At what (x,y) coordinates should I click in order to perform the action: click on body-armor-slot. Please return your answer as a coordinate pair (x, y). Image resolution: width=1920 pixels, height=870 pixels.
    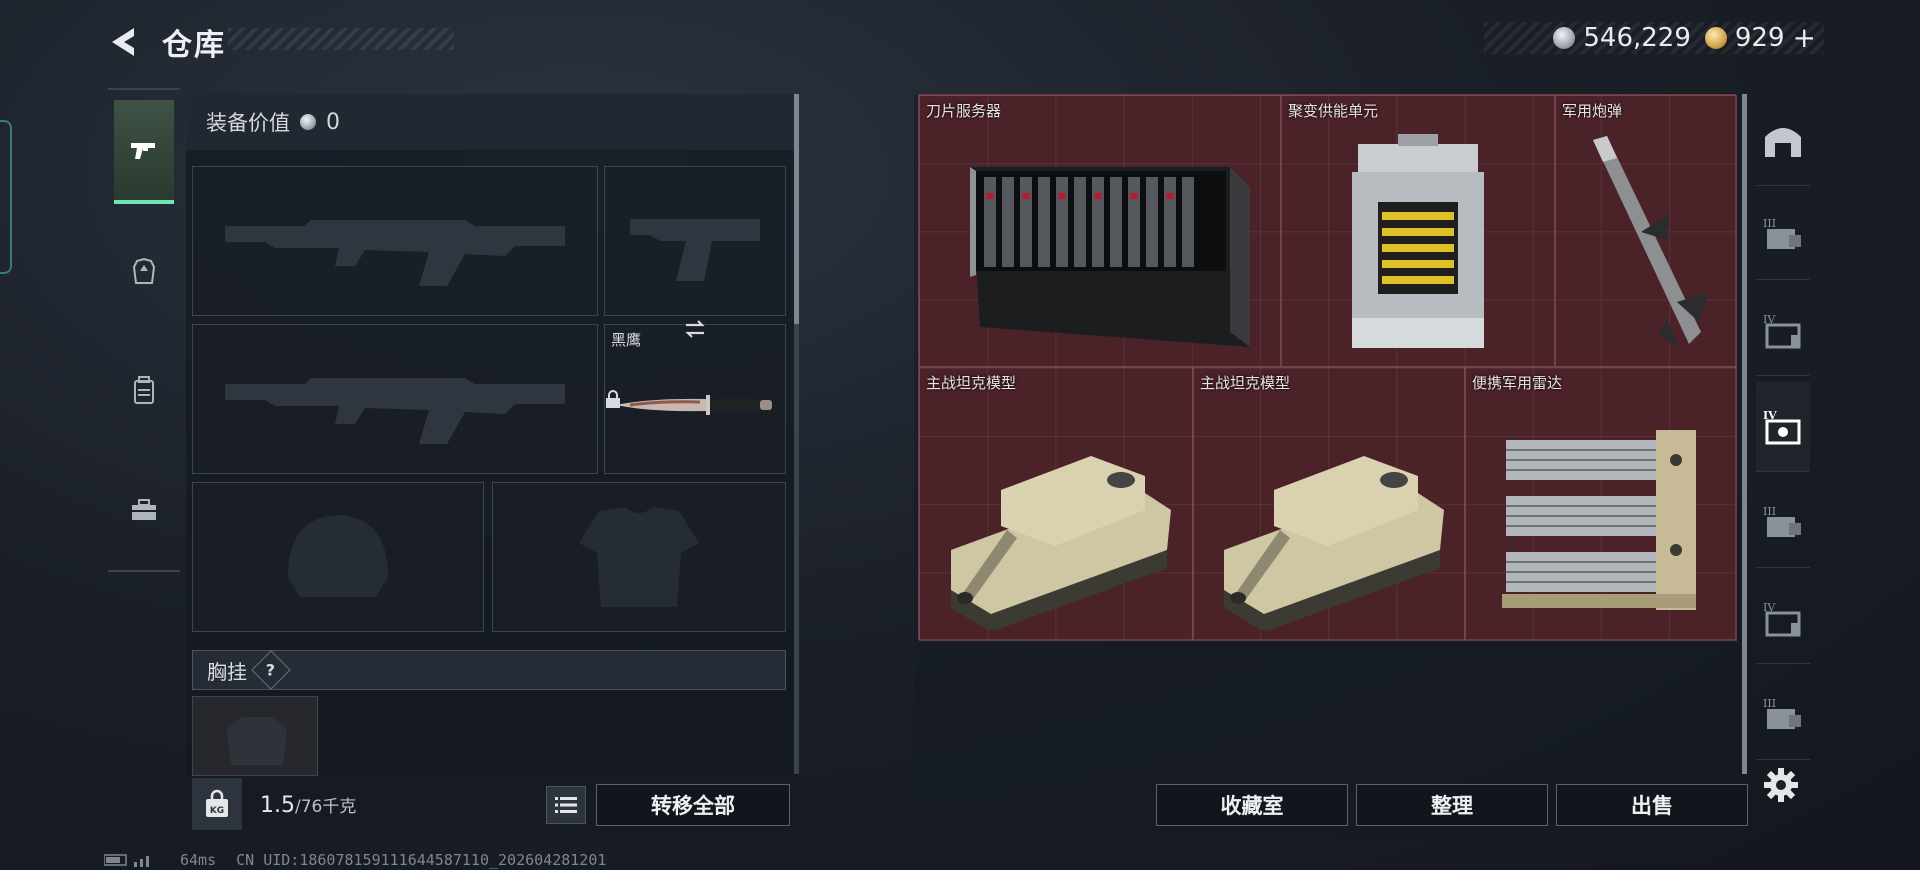
    Looking at the image, I should click on (639, 557).